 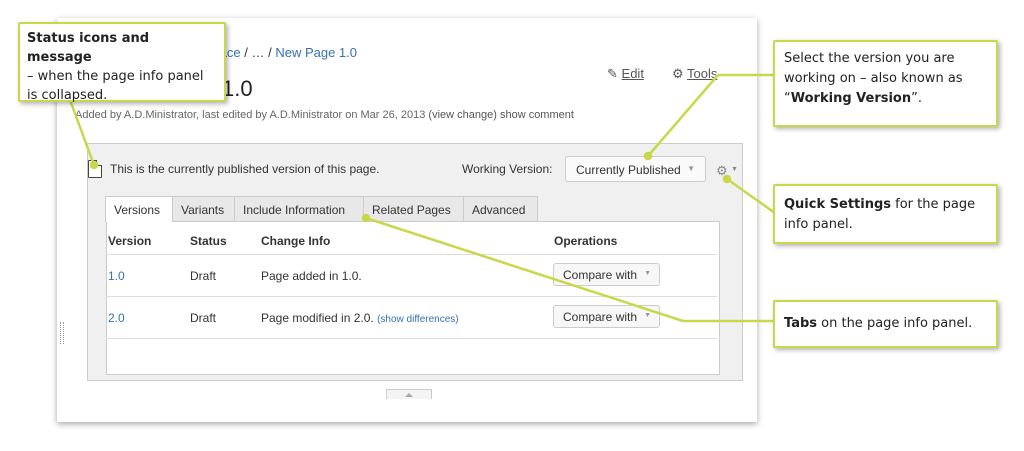 I want to click on callout-quick-bold: Quick Settings, so click(x=838, y=204).